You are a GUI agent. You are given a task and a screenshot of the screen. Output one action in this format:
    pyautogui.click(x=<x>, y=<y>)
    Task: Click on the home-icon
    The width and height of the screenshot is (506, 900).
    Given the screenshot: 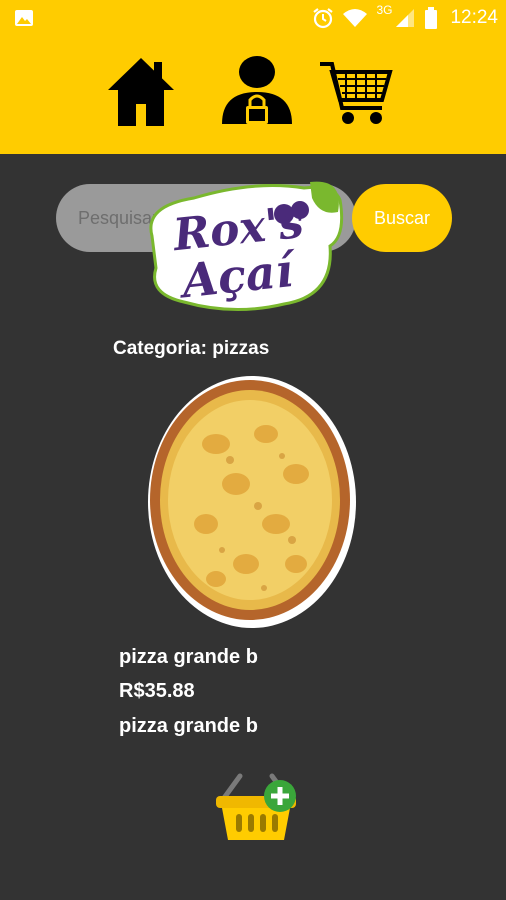 What is the action you would take?
    pyautogui.click(x=141, y=92)
    